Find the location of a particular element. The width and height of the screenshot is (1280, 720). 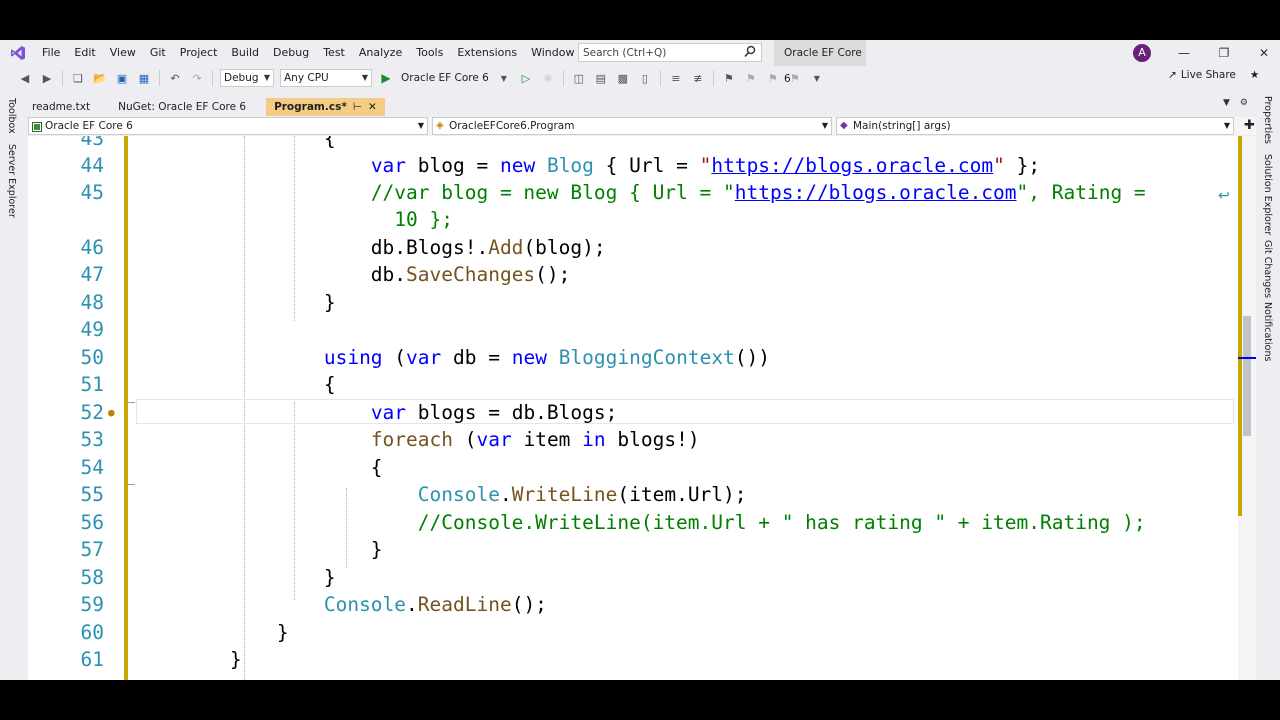

search-input: Search (Ctrl+Q) is located at coordinates (670, 52).